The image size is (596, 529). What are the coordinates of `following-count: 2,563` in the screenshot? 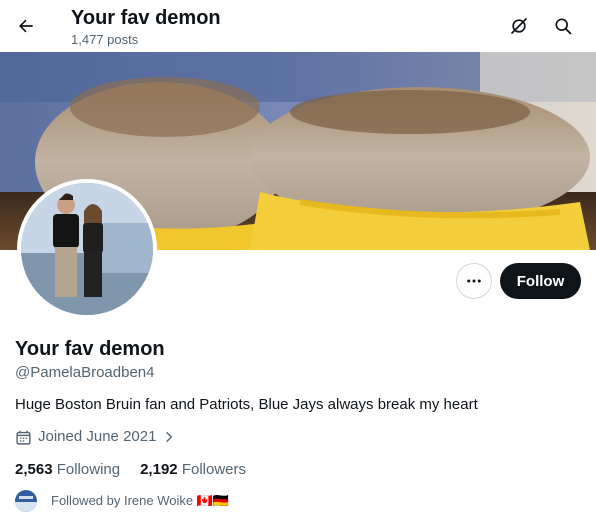 It's located at (34, 469).